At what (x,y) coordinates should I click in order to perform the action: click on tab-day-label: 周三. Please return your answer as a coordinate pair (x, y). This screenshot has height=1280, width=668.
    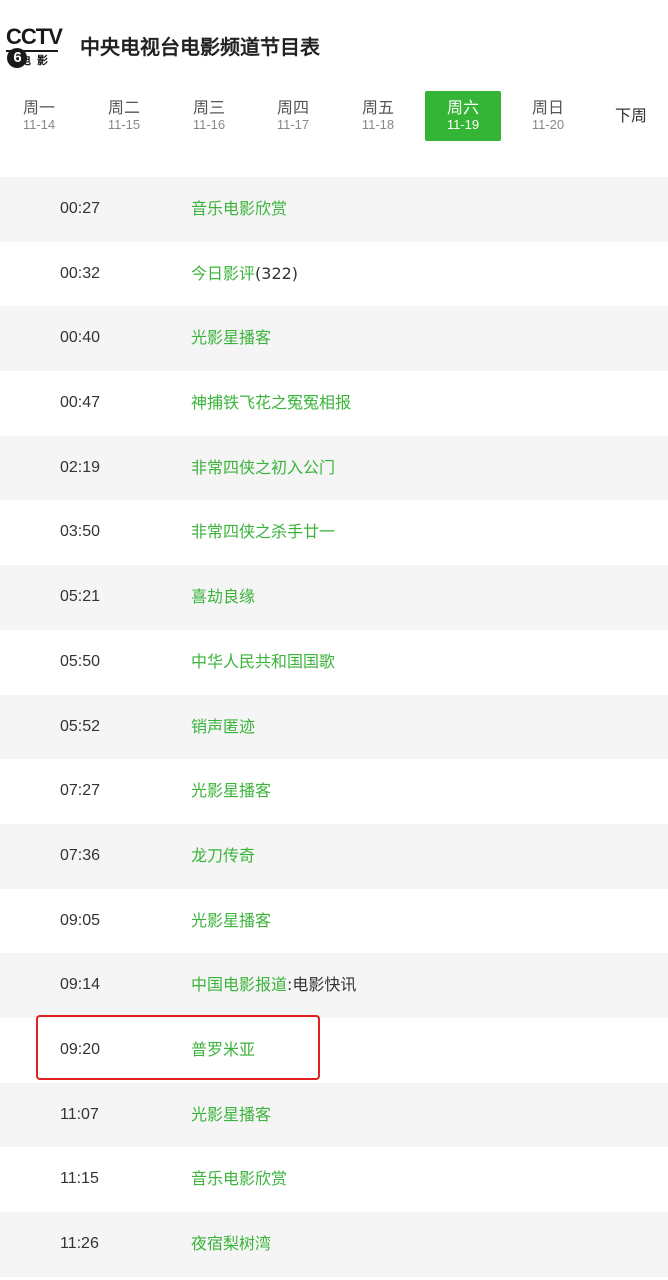
    Looking at the image, I should click on (208, 107).